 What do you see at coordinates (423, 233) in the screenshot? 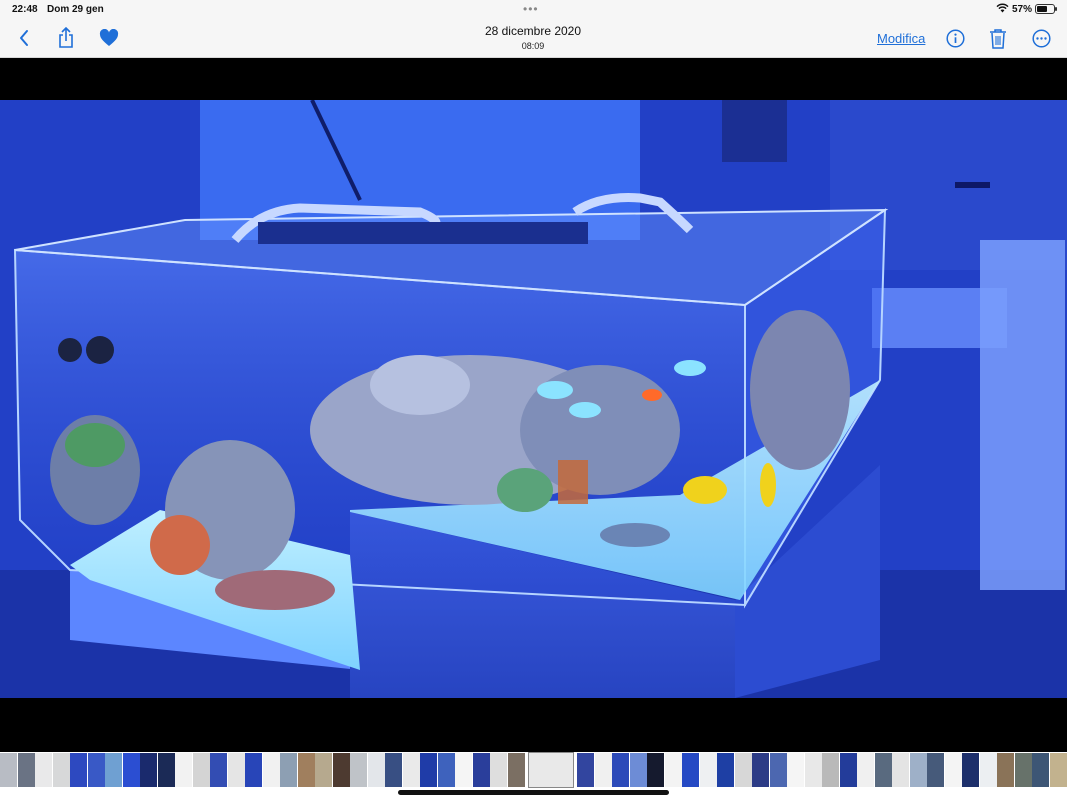
I see `sump-overflow` at bounding box center [423, 233].